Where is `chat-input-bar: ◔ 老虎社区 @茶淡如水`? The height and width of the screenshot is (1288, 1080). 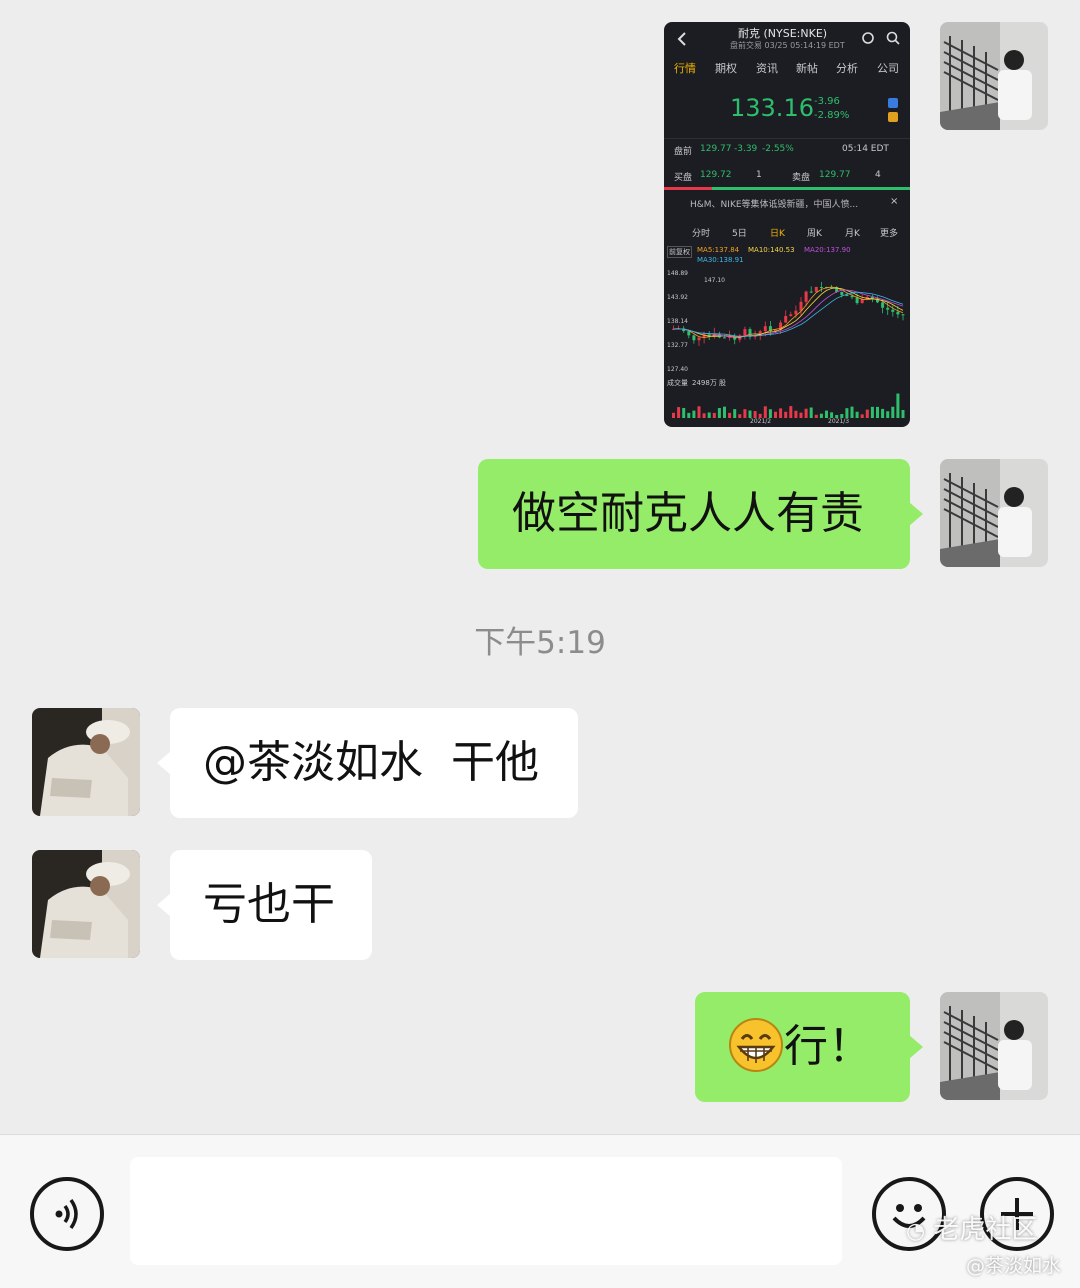
chat-input-bar: ◔ 老虎社区 @茶淡如水 is located at coordinates (540, 1211).